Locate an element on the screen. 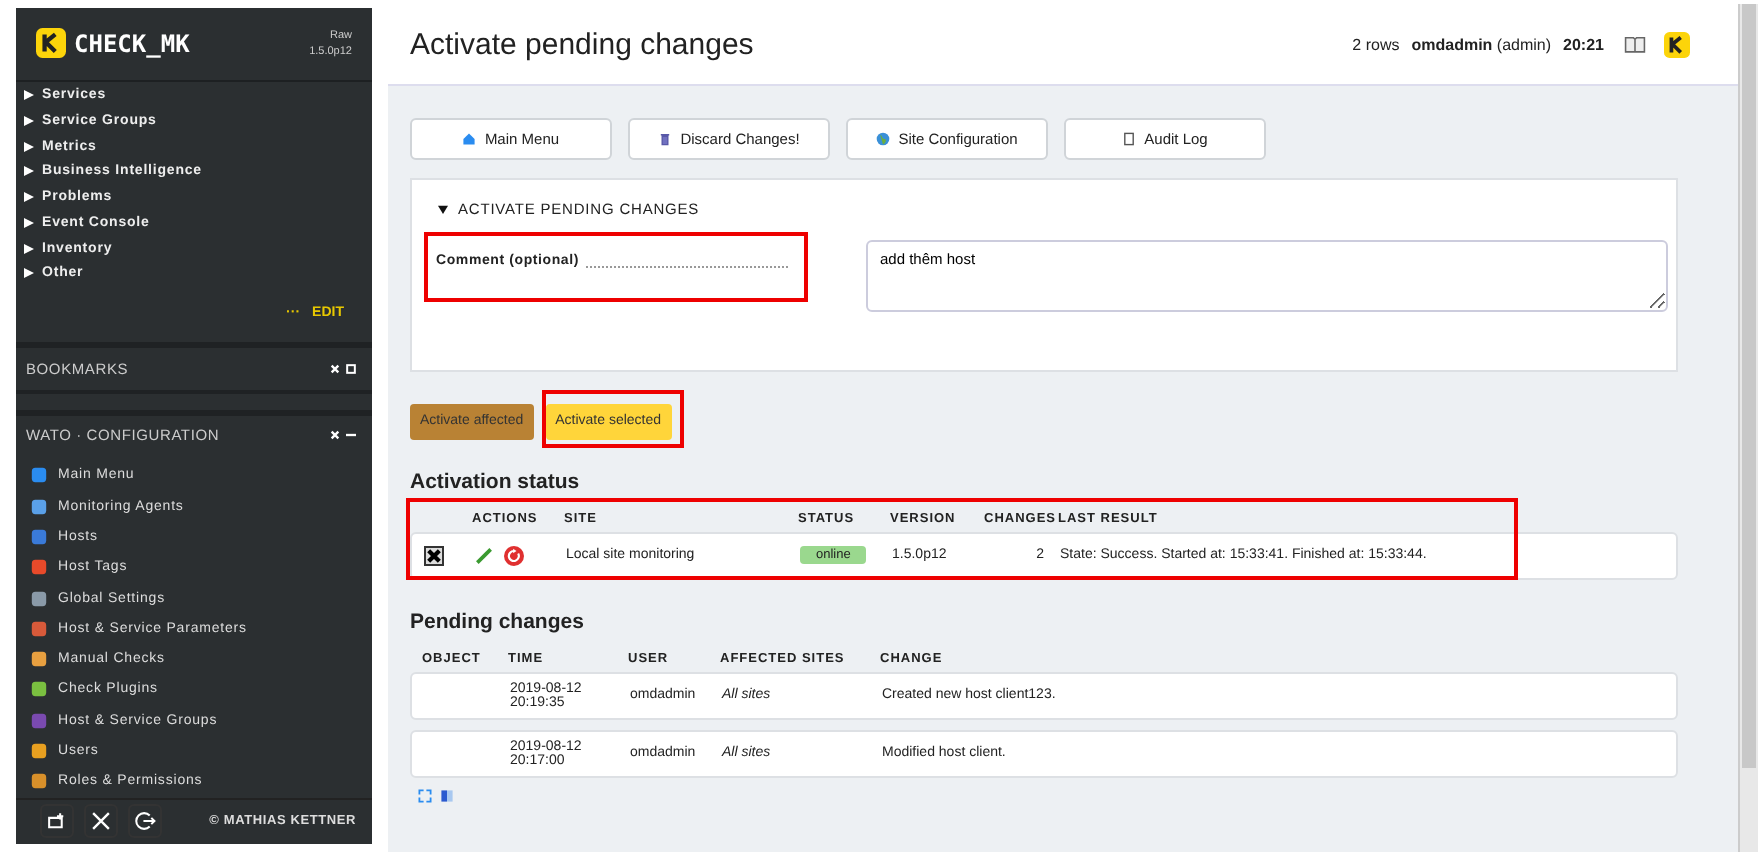 The height and width of the screenshot is (852, 1758). clock-time: 20:21 is located at coordinates (1583, 44).